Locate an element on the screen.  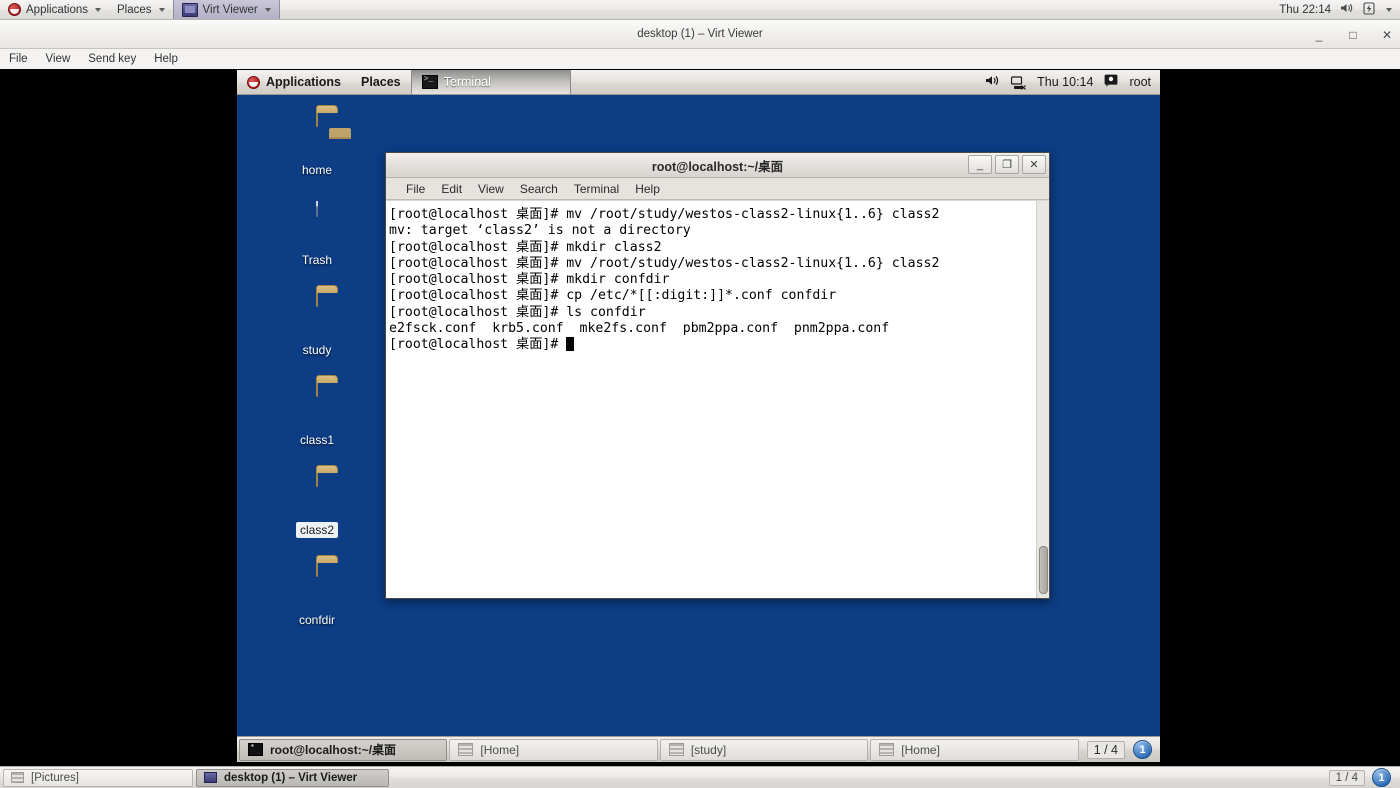
host-panel-menus: Applications Places Virt Viewer is located at coordinates (140, 9).